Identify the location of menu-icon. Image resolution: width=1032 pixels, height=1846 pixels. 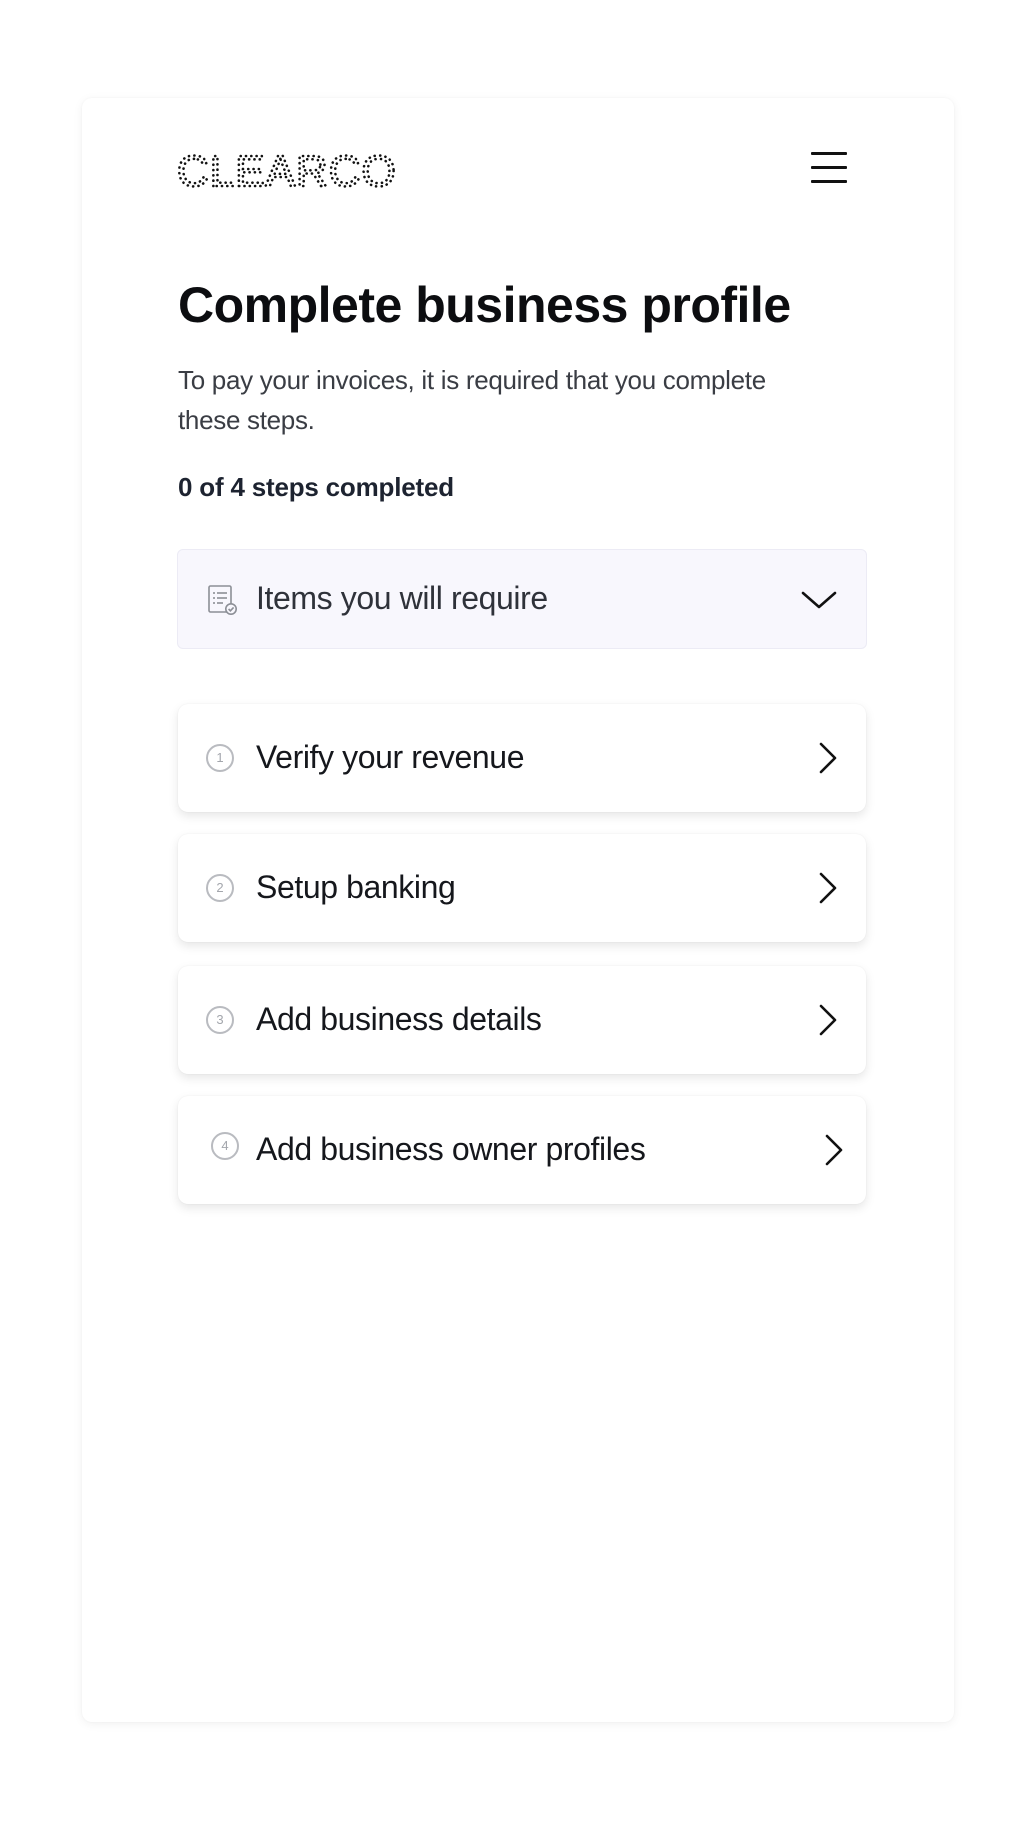
(829, 167).